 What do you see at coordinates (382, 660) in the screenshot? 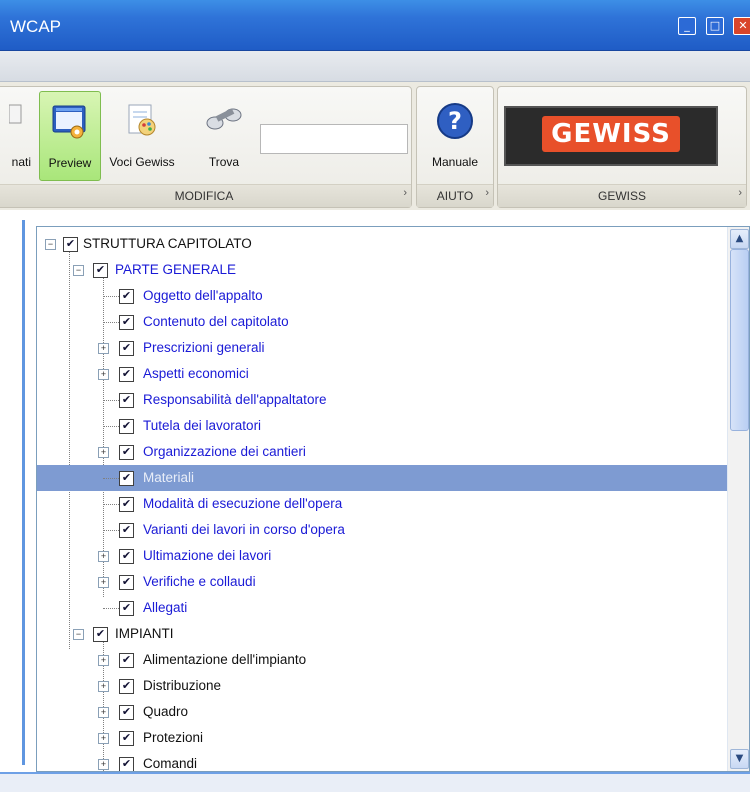
I see `tree-item: + ✔ Alimentazione dell'impianto` at bounding box center [382, 660].